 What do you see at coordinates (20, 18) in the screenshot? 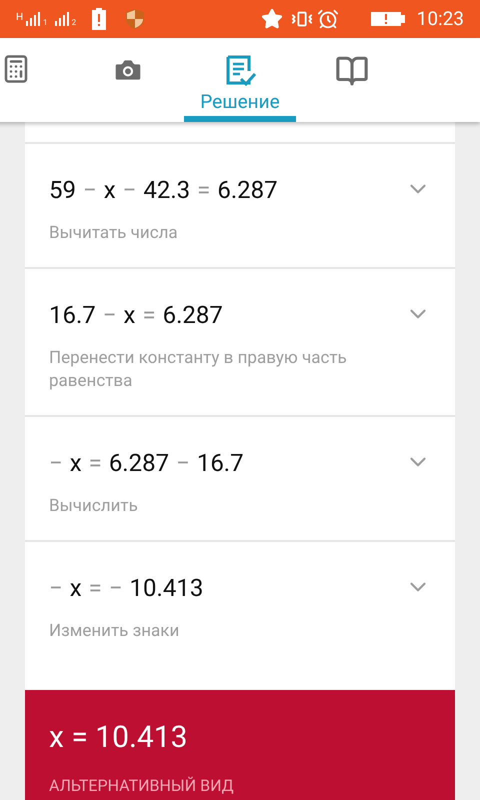
I see `network-type: H` at bounding box center [20, 18].